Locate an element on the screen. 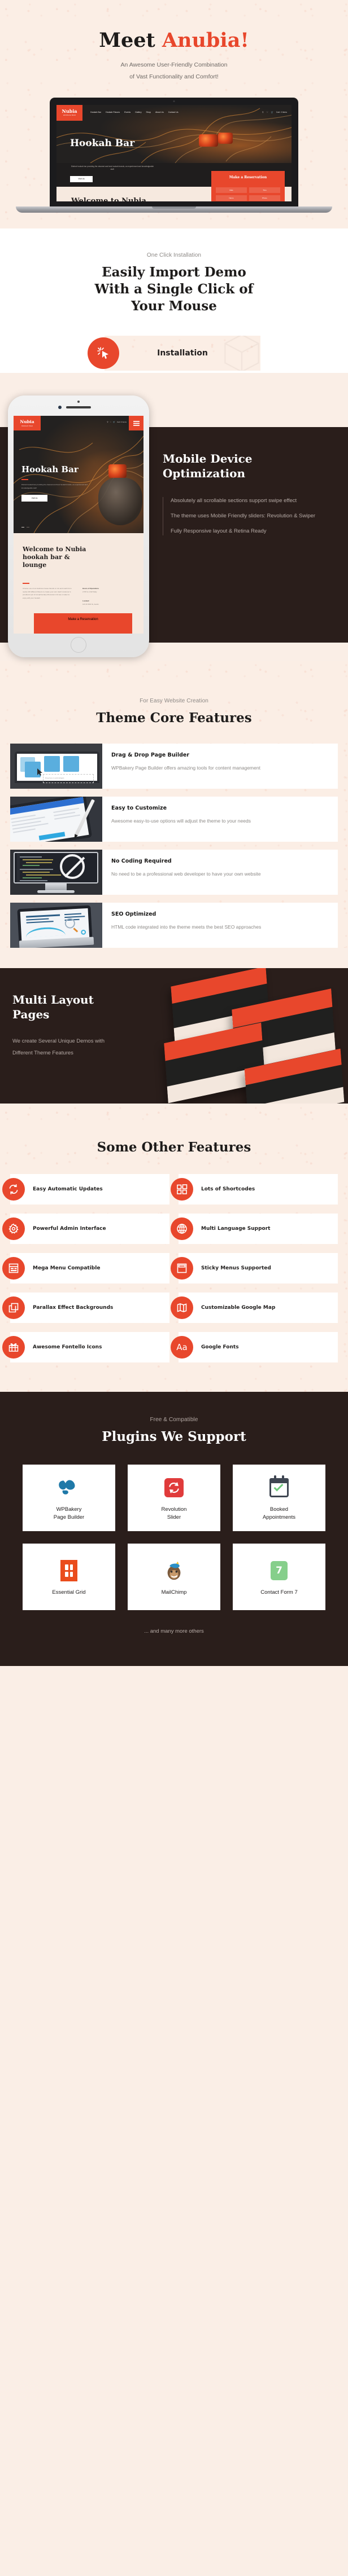  plugin-label: MailChimp is located at coordinates (174, 1592).